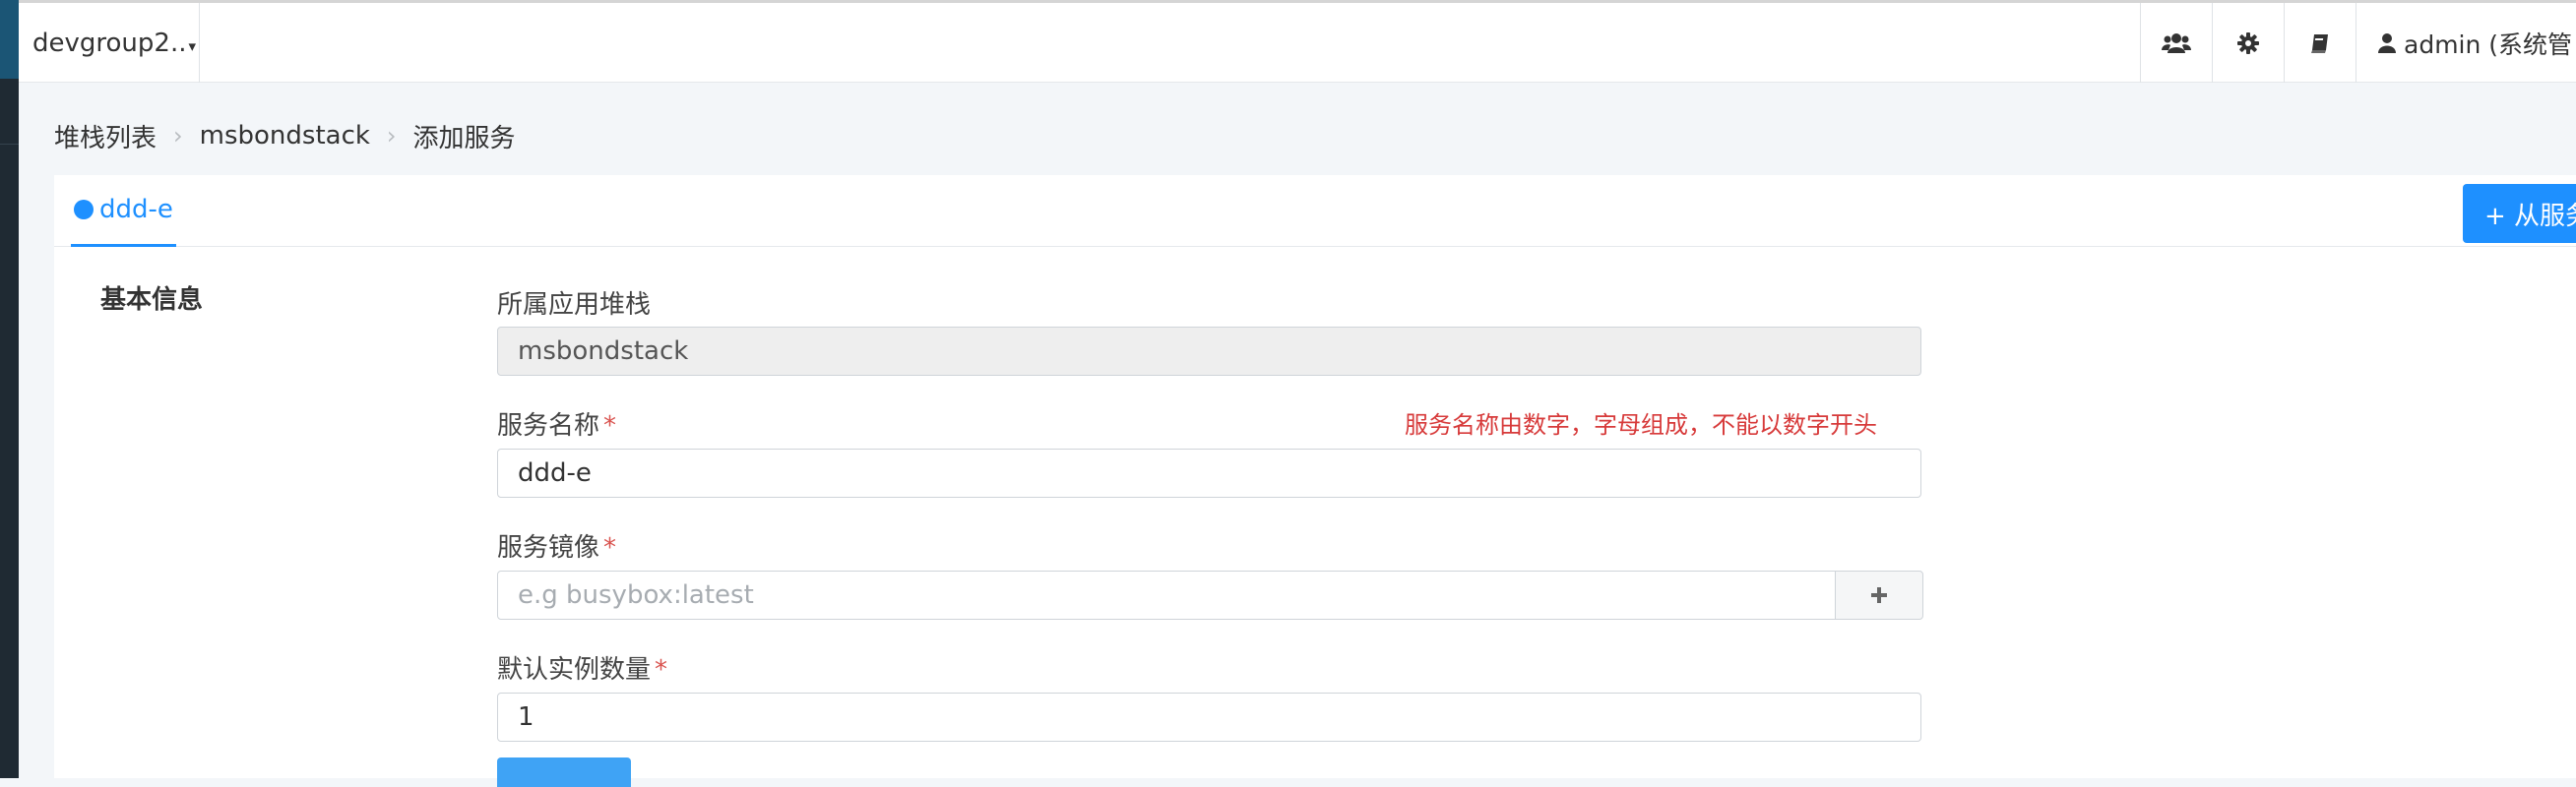 Image resolution: width=2576 pixels, height=787 pixels. Describe the element at coordinates (1297, 41) in the screenshot. I see `top-navbar: devgroup2.. ▾ admin (系统管` at that location.